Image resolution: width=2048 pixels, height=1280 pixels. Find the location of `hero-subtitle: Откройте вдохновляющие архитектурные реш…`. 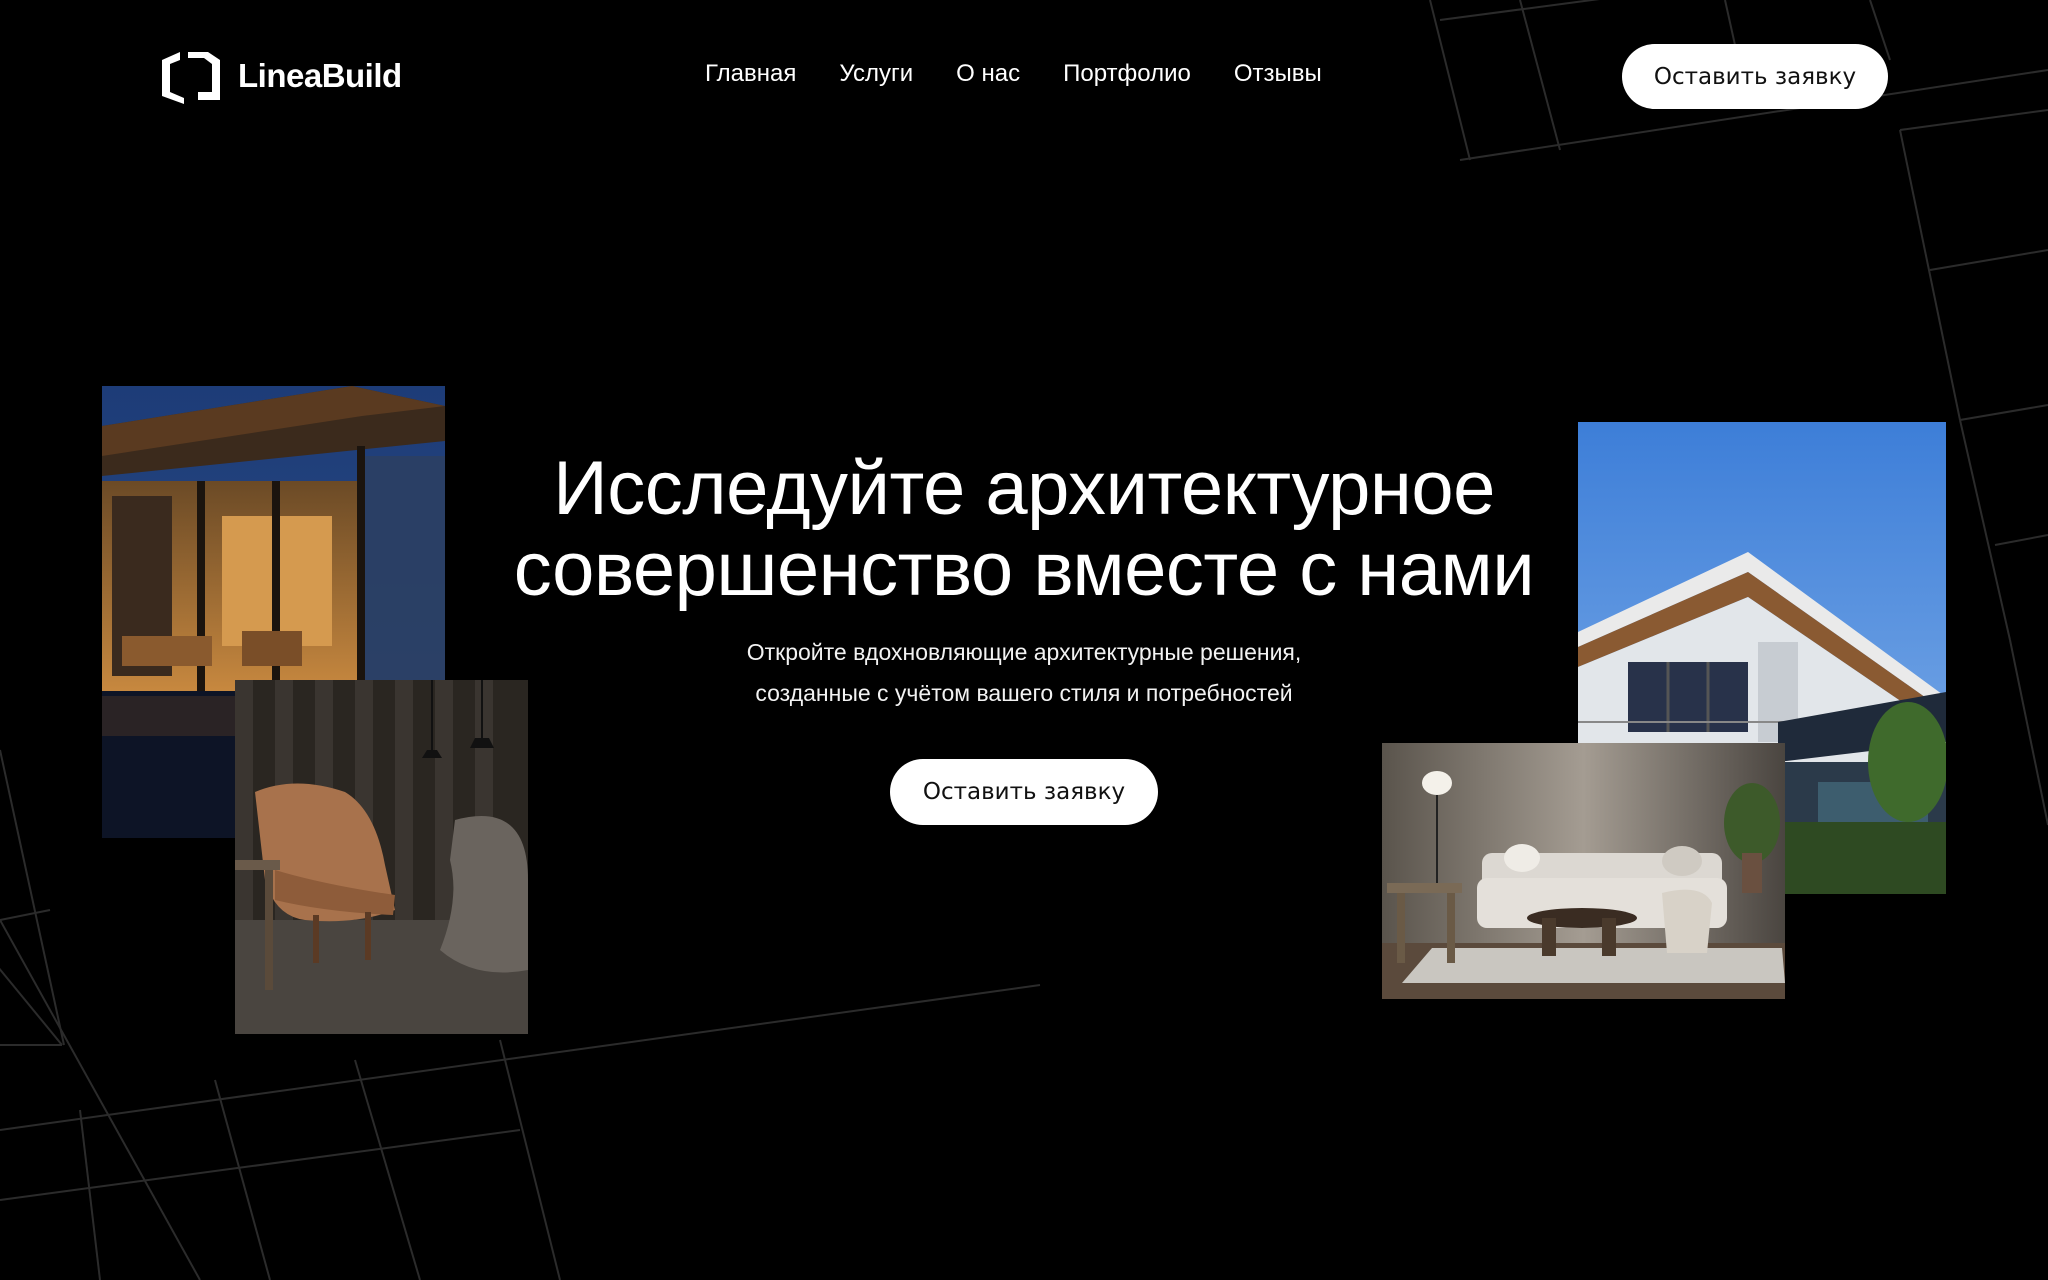

hero-subtitle: Откройте вдохновляющие архитектурные реш… is located at coordinates (1024, 673).